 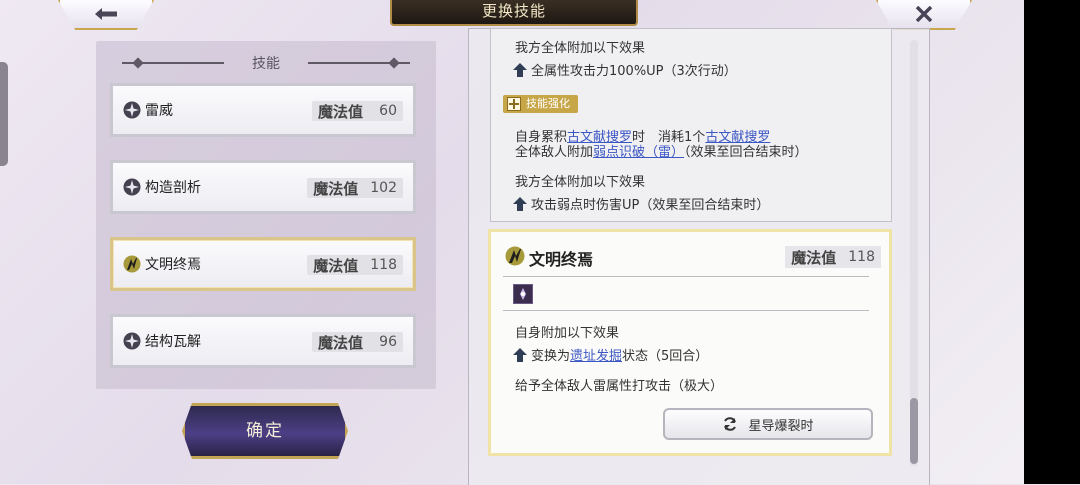 I want to click on effect-text: 自身附加以下效果, so click(x=567, y=333).